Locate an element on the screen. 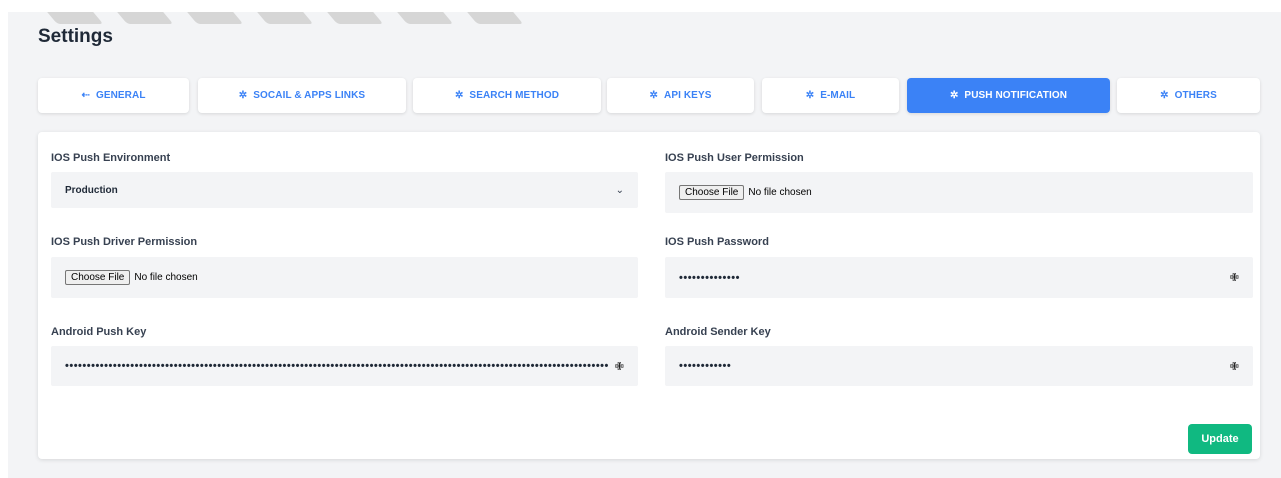  chevron-down-icon: ⌄ is located at coordinates (619, 190).